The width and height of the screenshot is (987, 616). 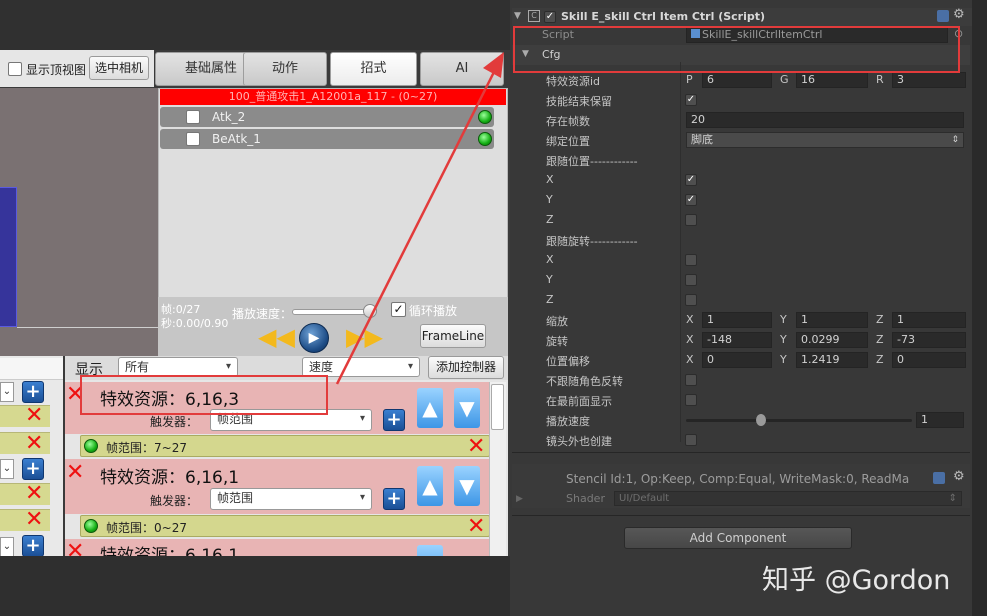 What do you see at coordinates (856, 580) in the screenshot?
I see `watermark: 知乎 @Gordon` at bounding box center [856, 580].